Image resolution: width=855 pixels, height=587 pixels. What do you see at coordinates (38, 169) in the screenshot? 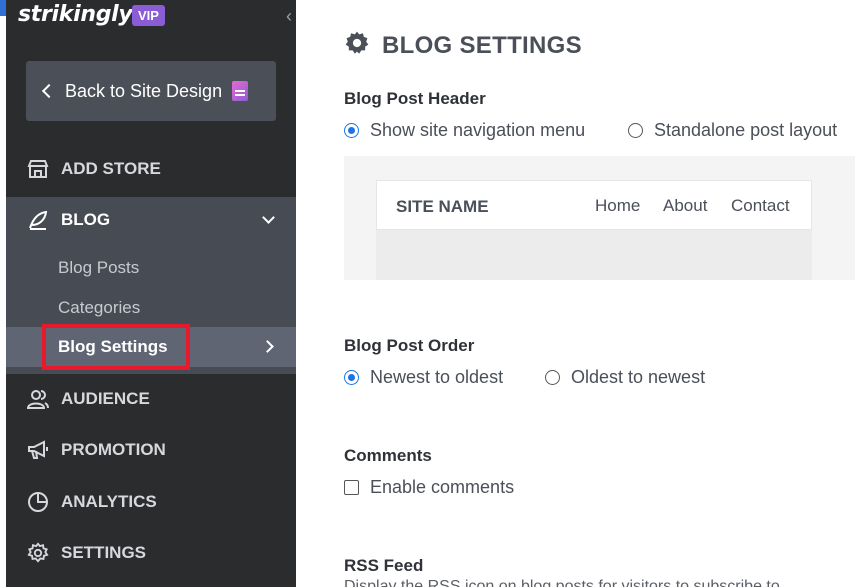
I see `store-icon` at bounding box center [38, 169].